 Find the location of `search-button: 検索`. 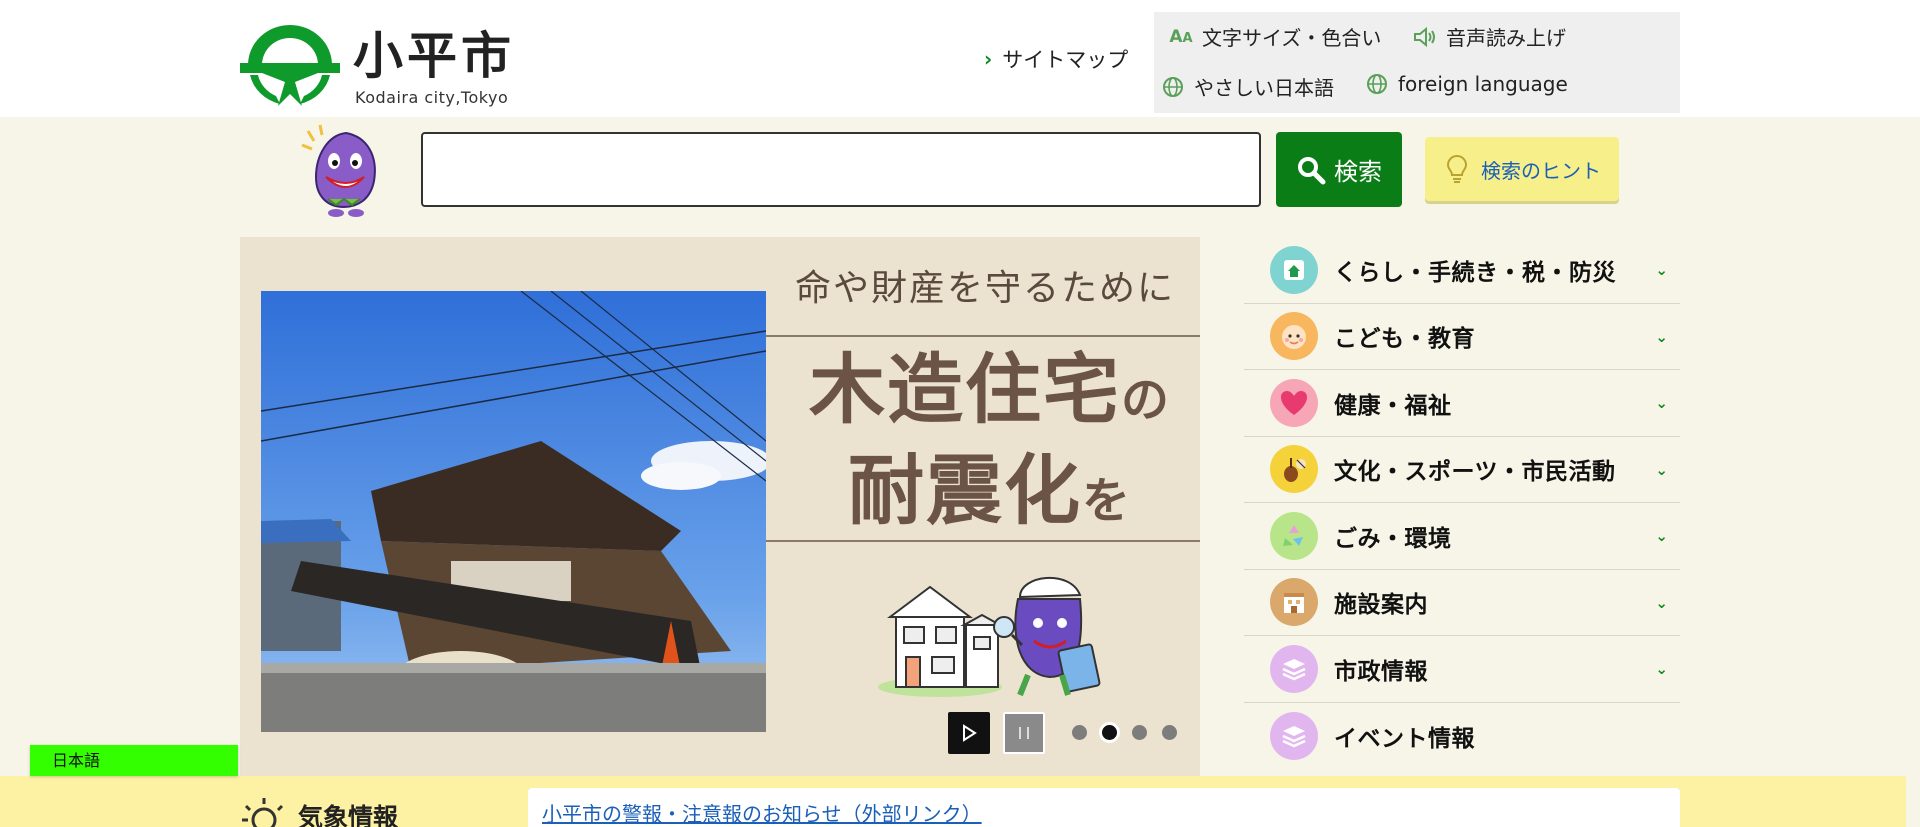

search-button: 検索 is located at coordinates (1339, 169).